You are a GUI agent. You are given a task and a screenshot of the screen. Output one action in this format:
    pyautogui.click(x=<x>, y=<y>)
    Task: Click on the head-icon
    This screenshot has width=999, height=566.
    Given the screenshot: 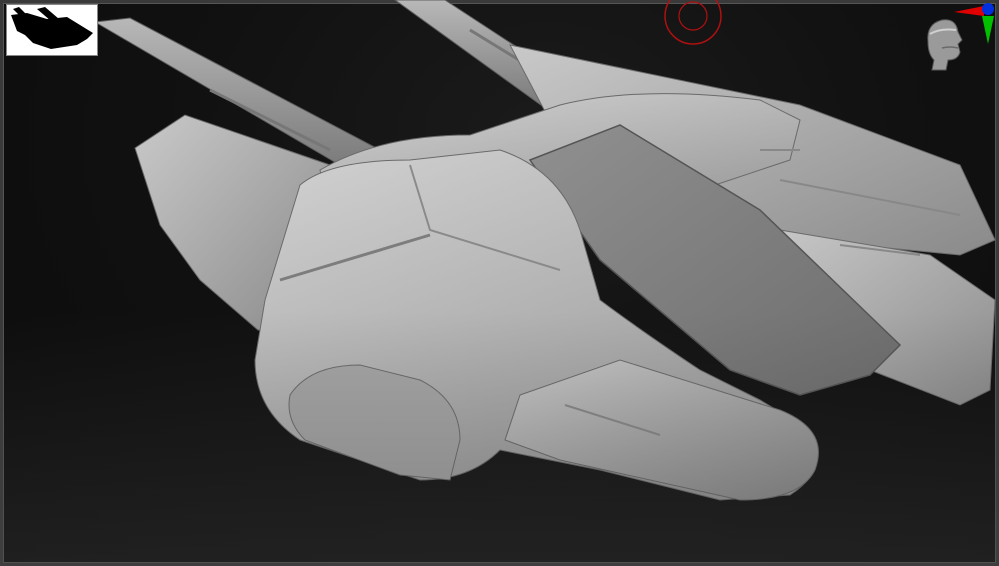 What is the action you would take?
    pyautogui.click(x=945, y=45)
    